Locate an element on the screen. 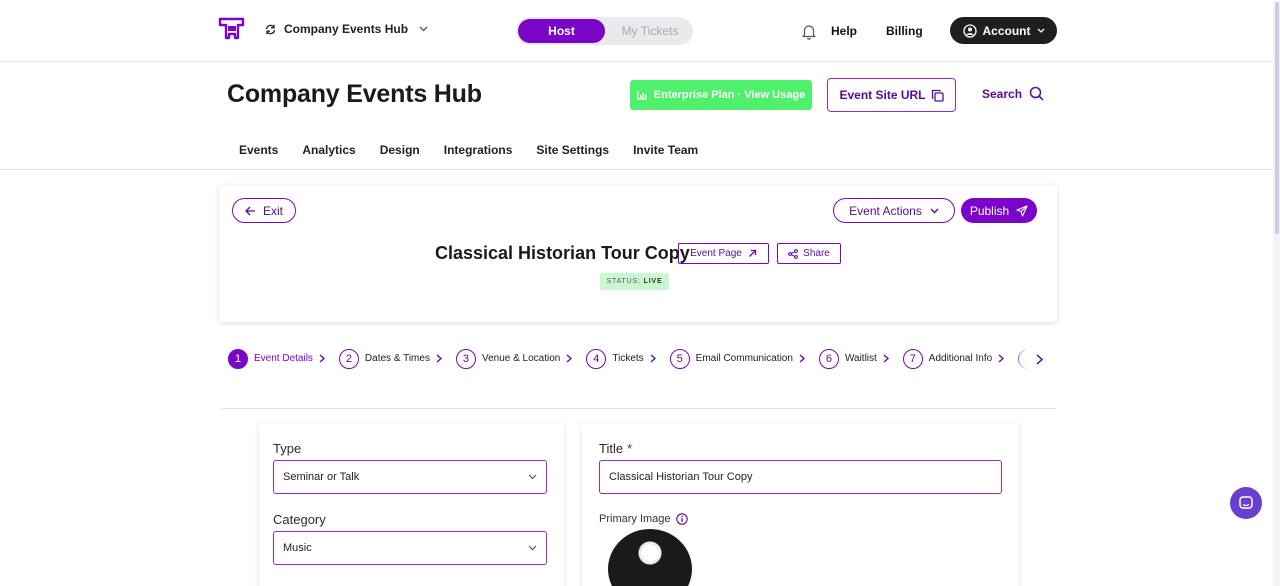 This screenshot has height=586, width=1280. event-actions-button: Event Actions is located at coordinates (894, 210).